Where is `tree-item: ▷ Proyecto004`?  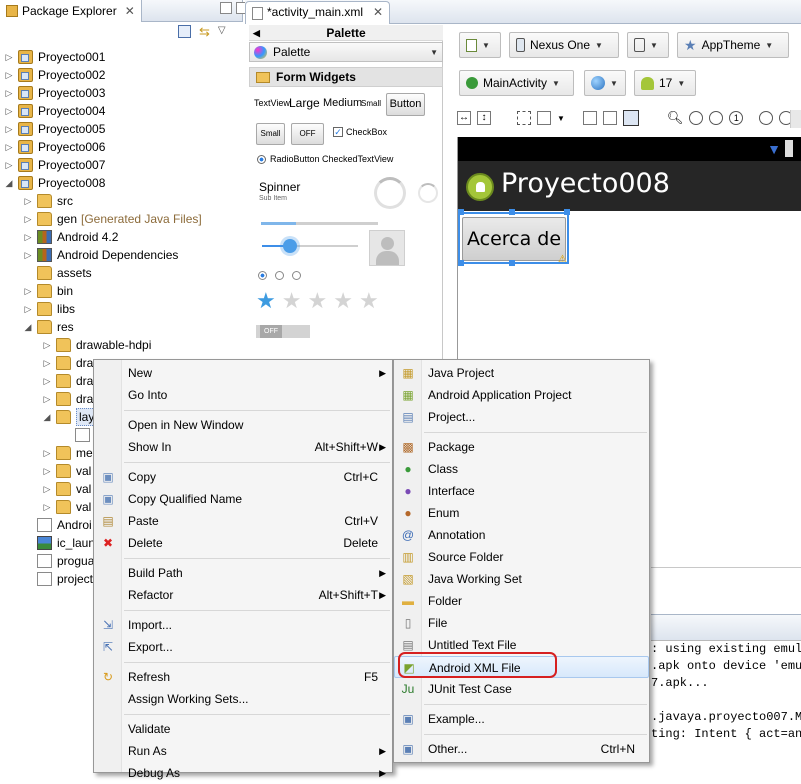
tree-item: ▷ Proyecto004 is located at coordinates (121, 111).